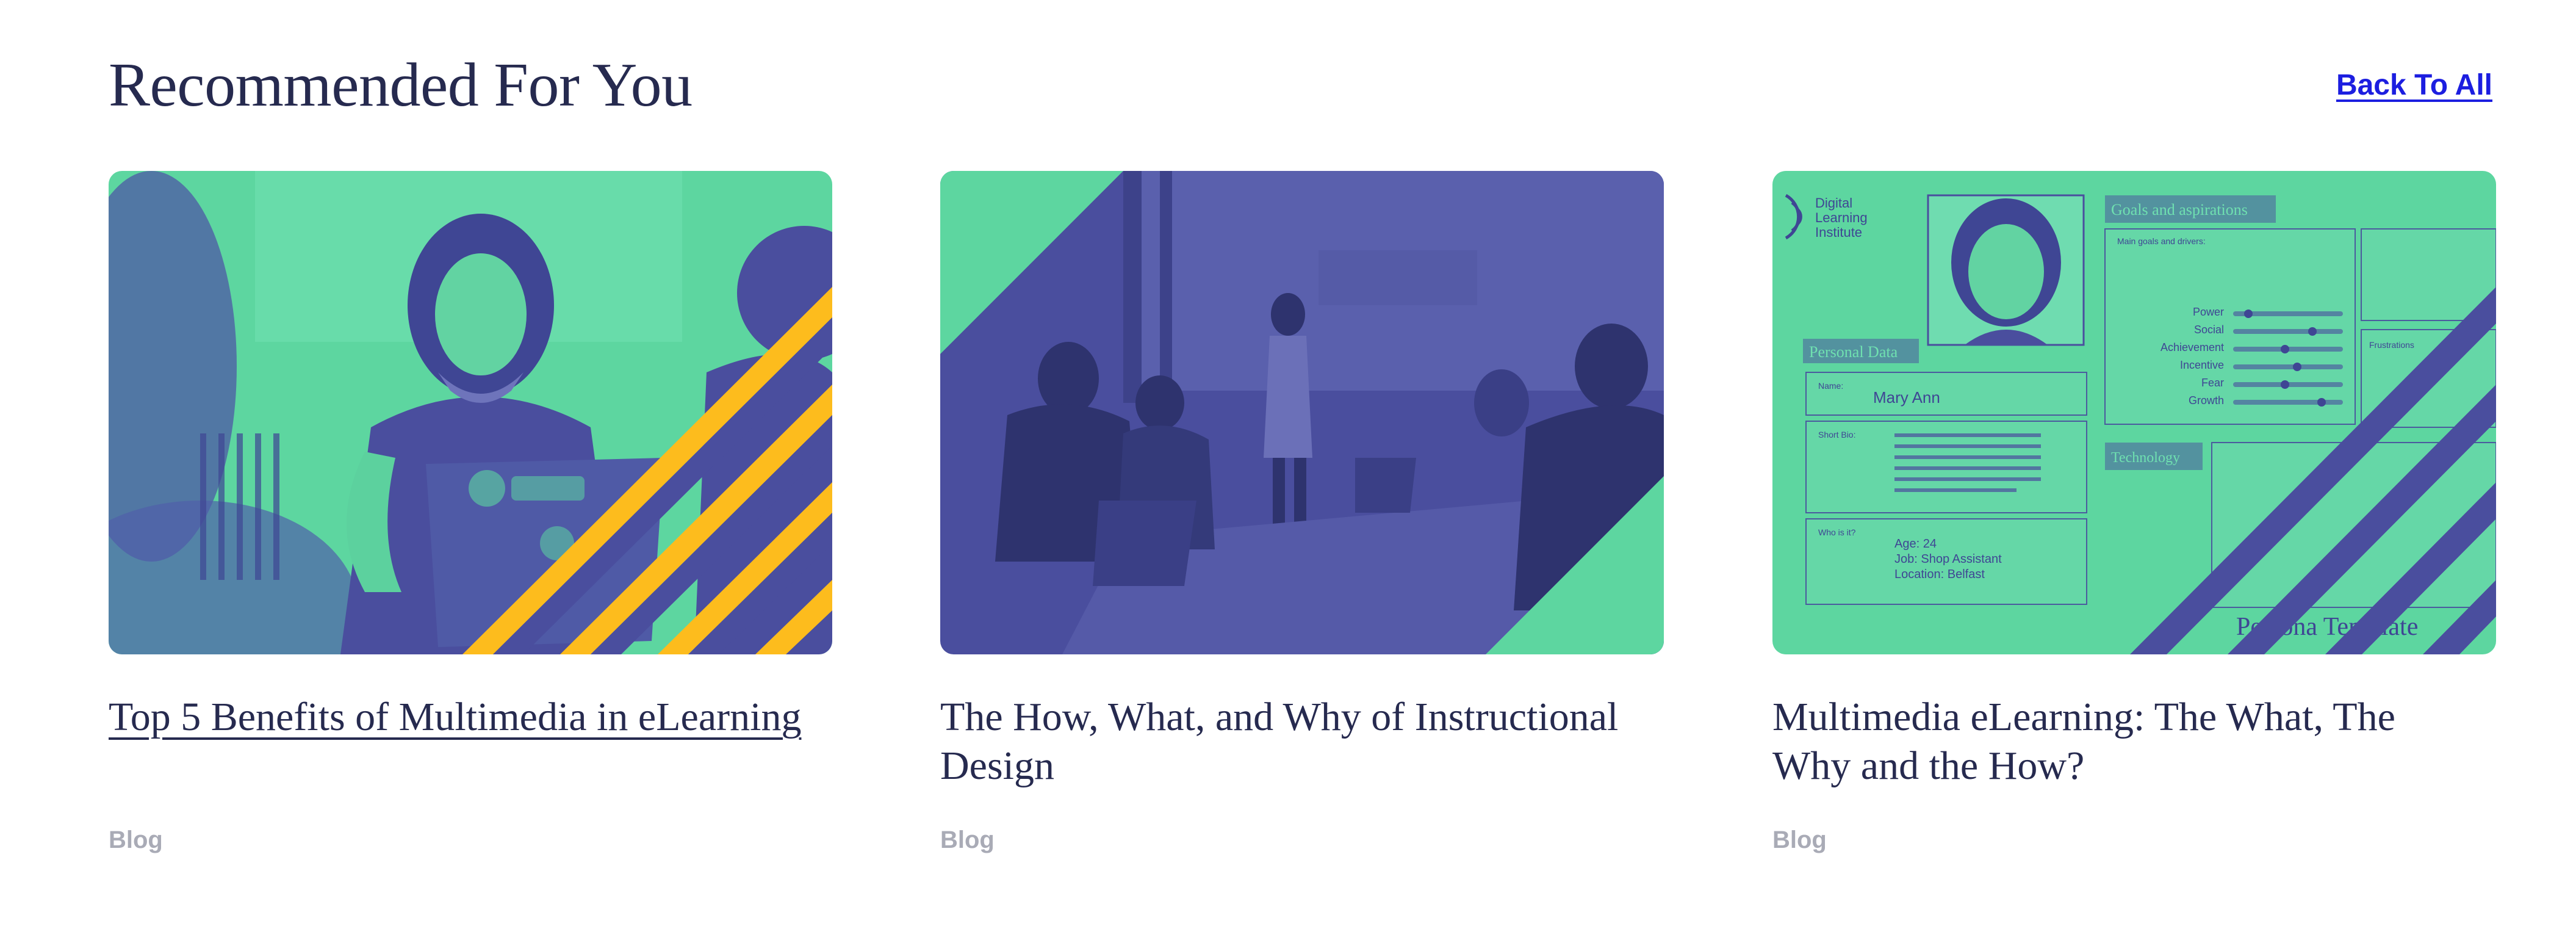  What do you see at coordinates (1939, 575) in the screenshot?
I see `svg-text: Location: Belfast` at bounding box center [1939, 575].